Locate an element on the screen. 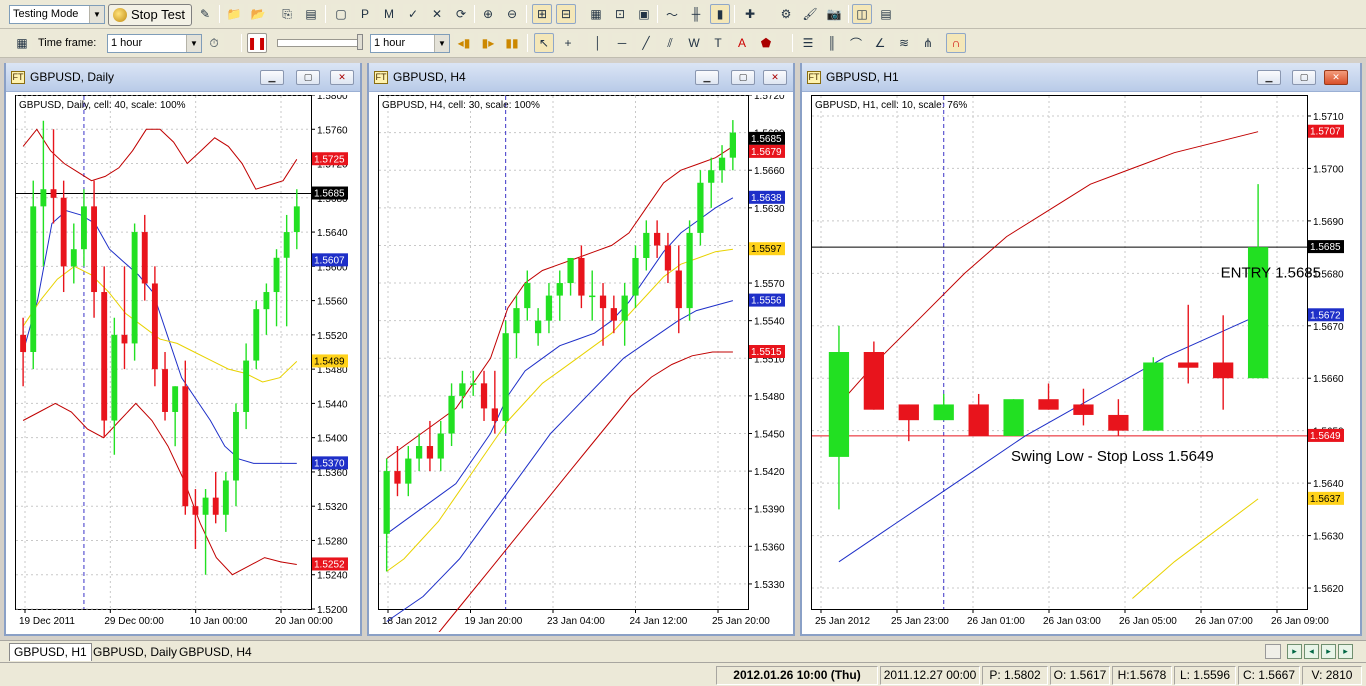  close-doc-icon: ✕ is located at coordinates (437, 14).